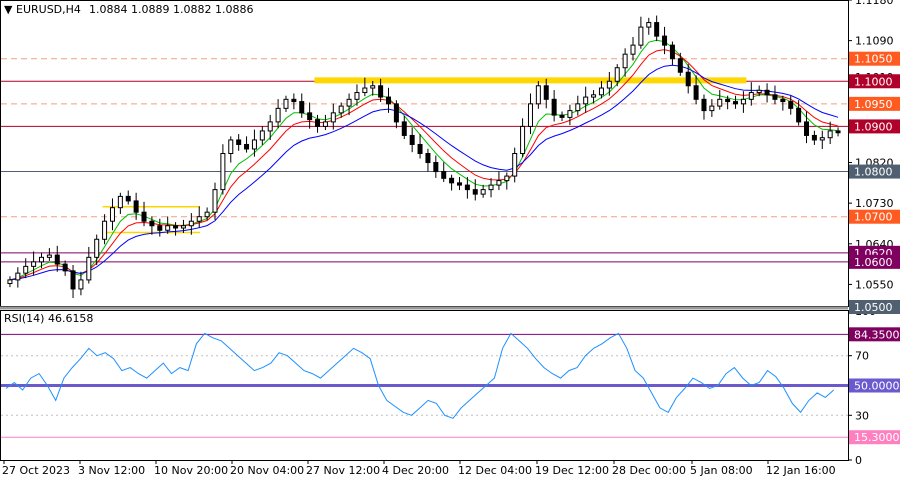 Image resolution: width=900 pixels, height=483 pixels. Describe the element at coordinates (858, 460) in the screenshot. I see `rsi-tick-label: 0` at that location.